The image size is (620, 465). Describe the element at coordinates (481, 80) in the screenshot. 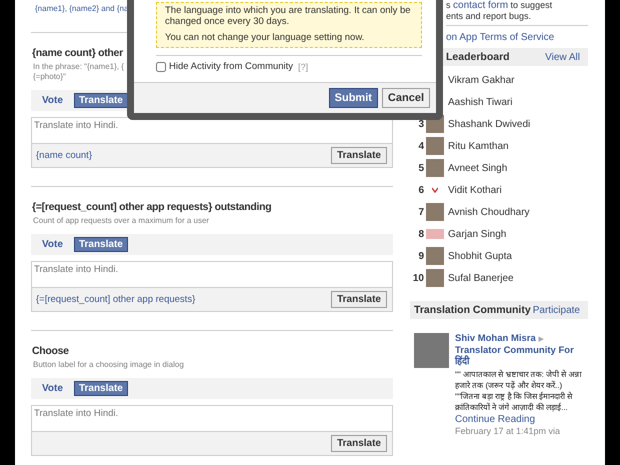

I see `user-name: Vikram Gakhar` at that location.